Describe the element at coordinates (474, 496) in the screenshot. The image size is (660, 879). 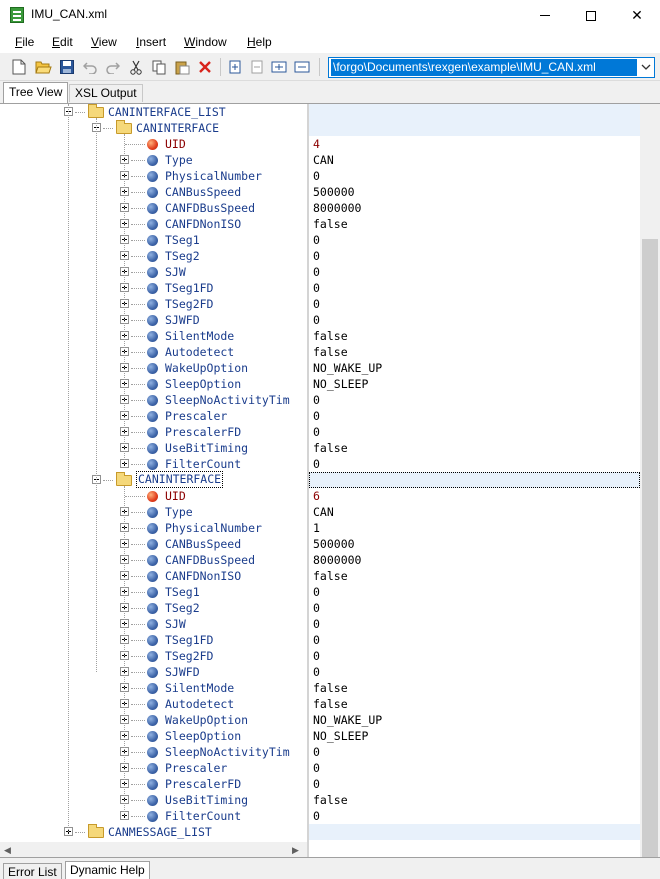
I see `value-cell-field: 6` at that location.